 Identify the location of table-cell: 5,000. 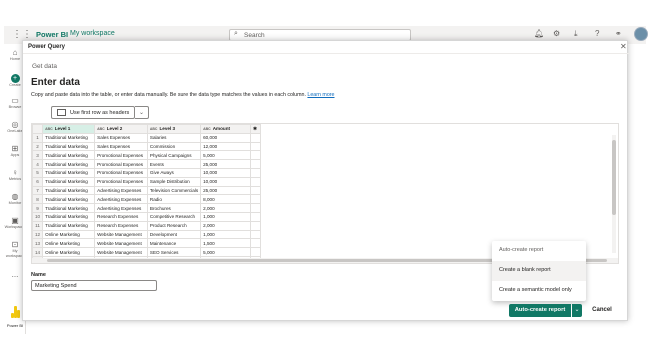
(226, 155).